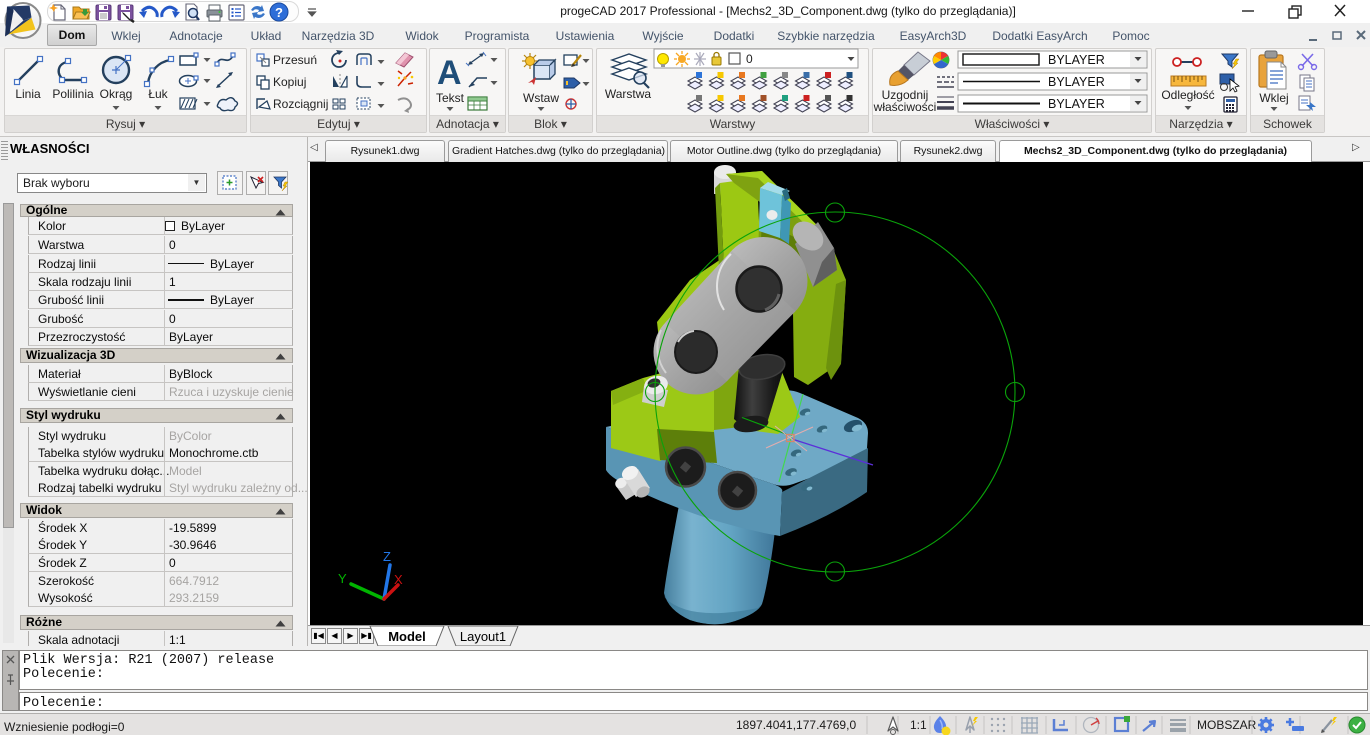 The width and height of the screenshot is (1370, 735). Describe the element at coordinates (1273, 98) in the screenshot. I see `svg-text: Wklej` at that location.